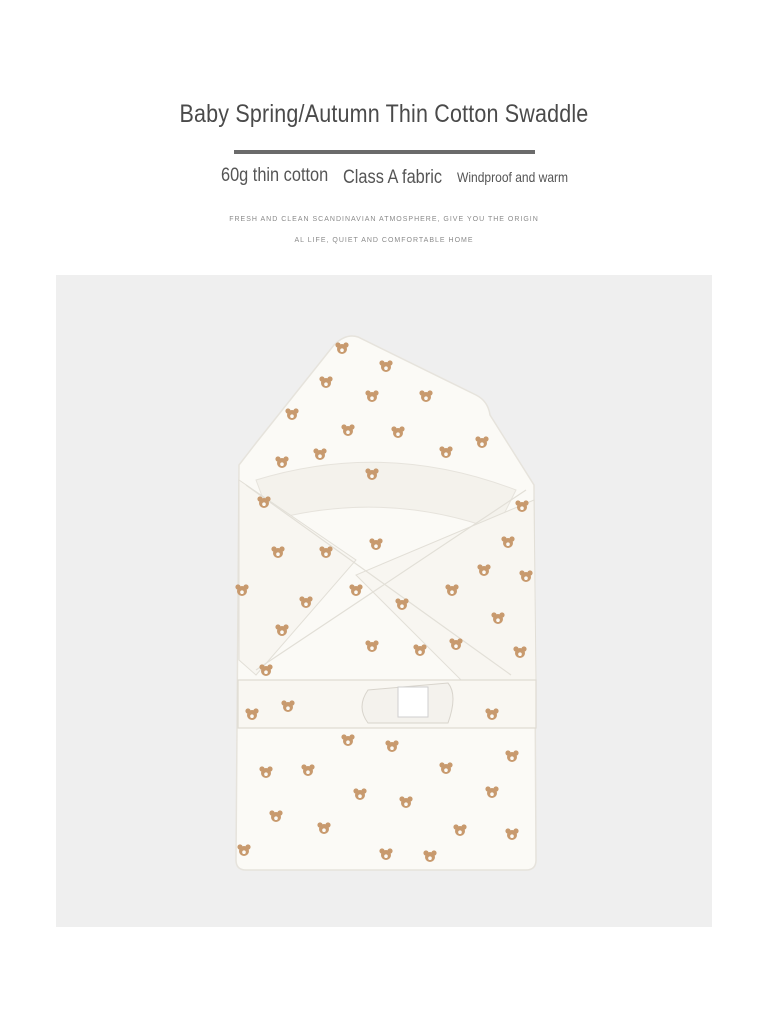  I want to click on tagline-line-2: AL LIFE, QUIET AND COMFORTABLE HOME, so click(384, 240).